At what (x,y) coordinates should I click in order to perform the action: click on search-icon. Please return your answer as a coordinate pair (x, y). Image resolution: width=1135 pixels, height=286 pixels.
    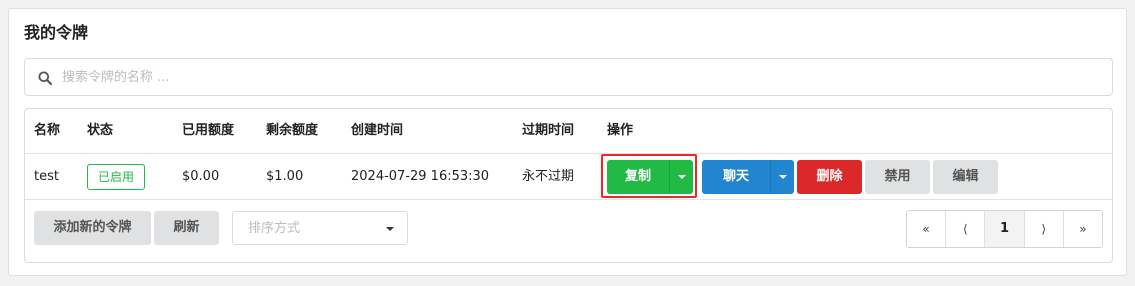
    Looking at the image, I should click on (45, 77).